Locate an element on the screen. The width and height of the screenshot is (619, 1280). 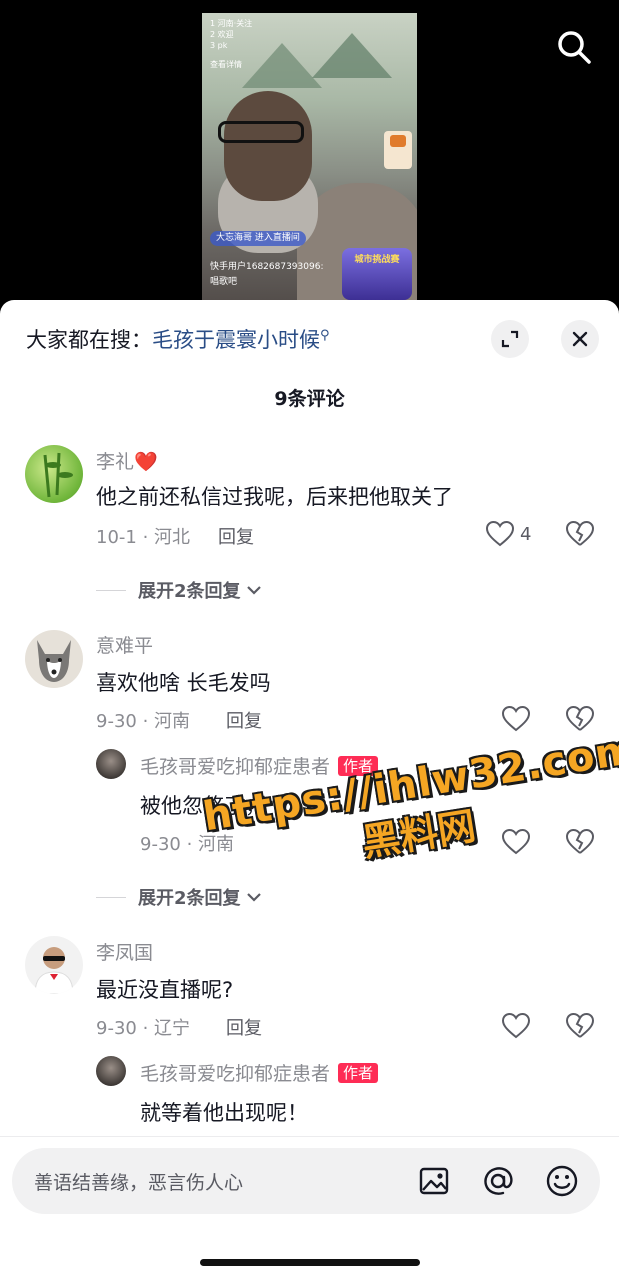
comment-text: 他之前还私信过我呢，后来把他取关了 is located at coordinates (274, 497).